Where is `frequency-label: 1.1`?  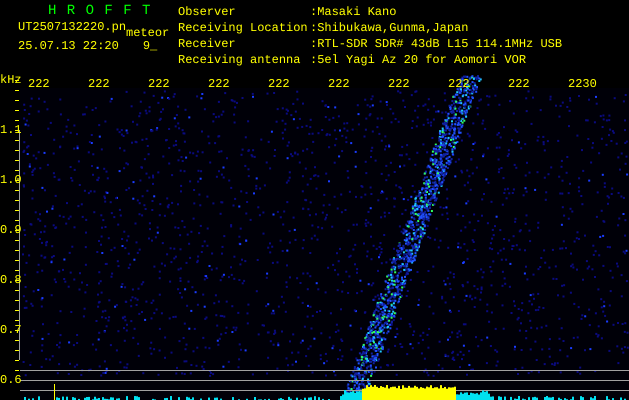 frequency-label: 1.1 is located at coordinates (11, 130).